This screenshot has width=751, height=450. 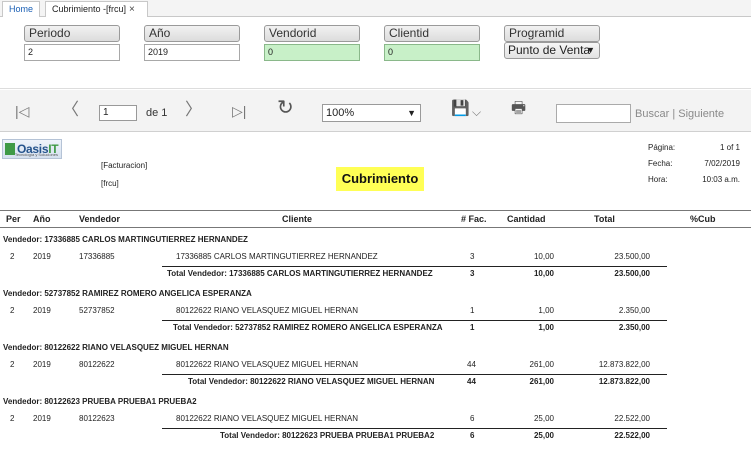 What do you see at coordinates (375, 8) in the screenshot?
I see `tab-bar: Home Cubrimiento -[frcu] ×` at bounding box center [375, 8].